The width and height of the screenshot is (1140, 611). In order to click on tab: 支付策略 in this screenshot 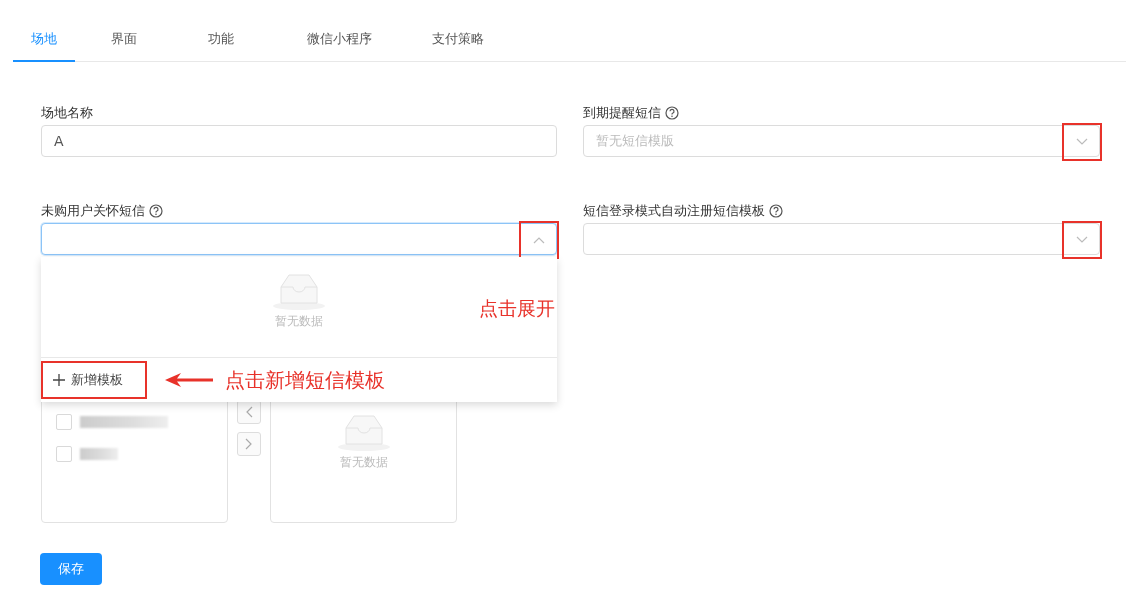, I will do `click(457, 41)`.